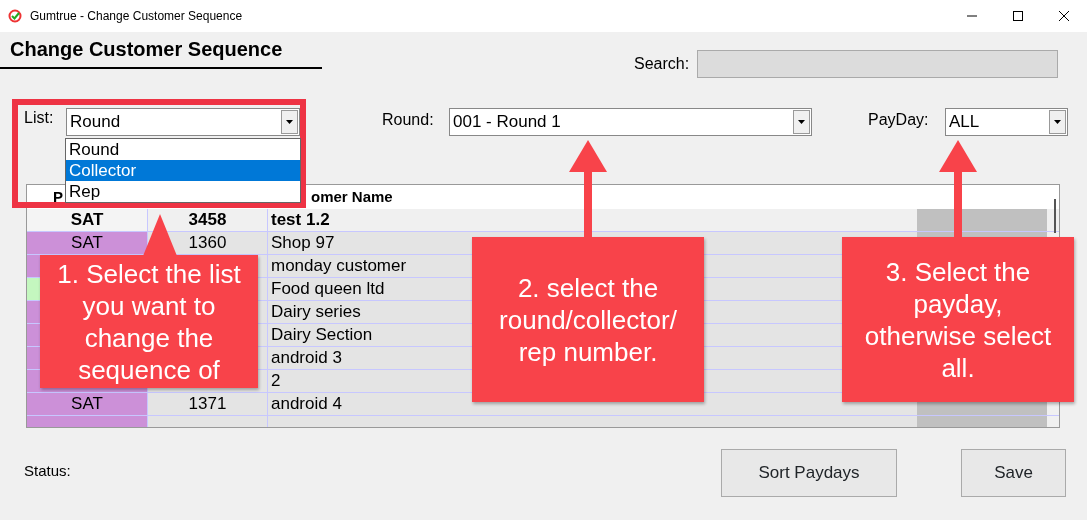  What do you see at coordinates (1006, 122) in the screenshot?
I see `dropdown: ALL` at bounding box center [1006, 122].